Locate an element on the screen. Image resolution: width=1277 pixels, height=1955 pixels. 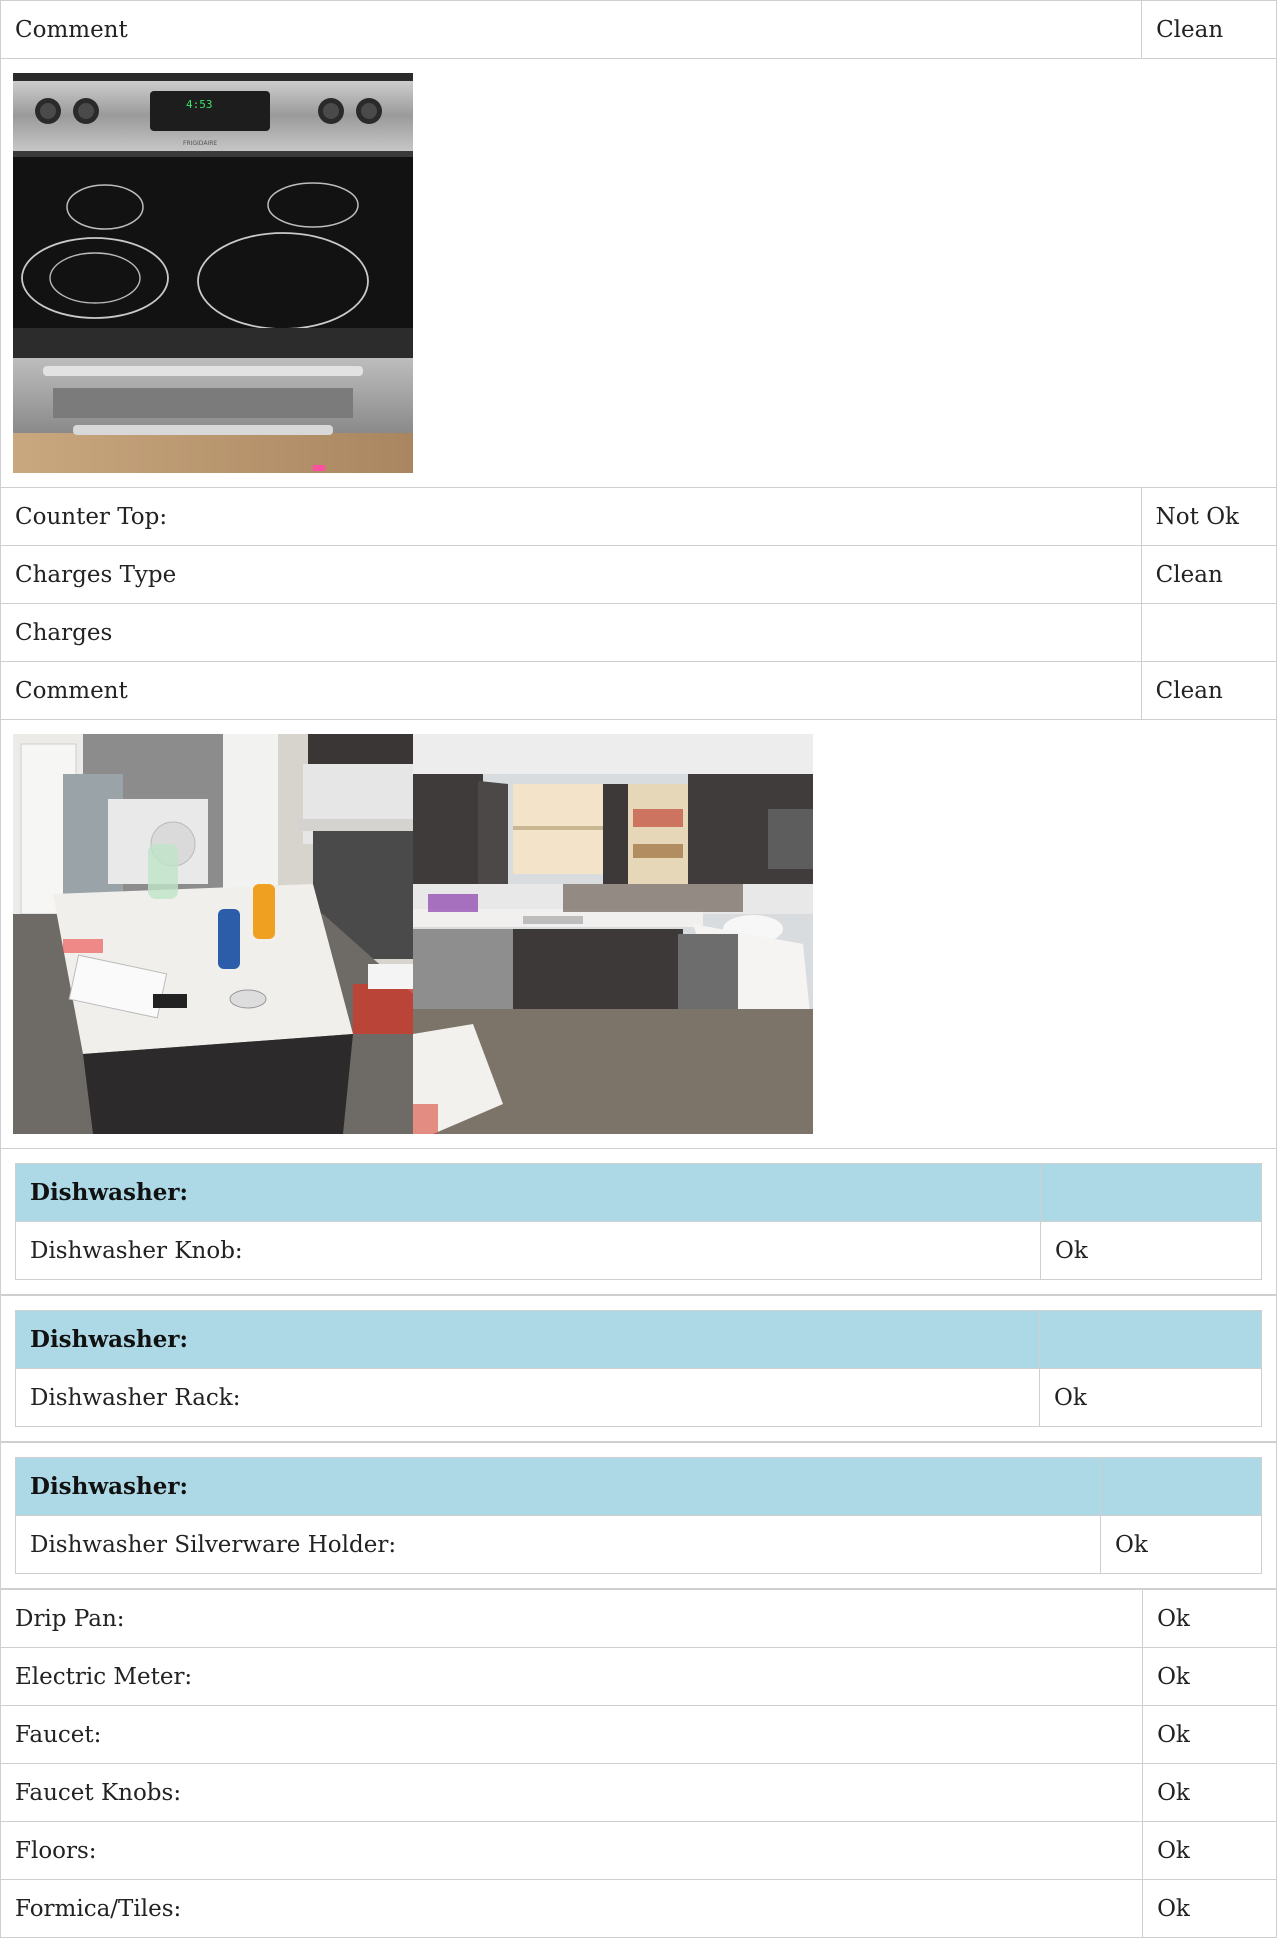
stove-photo: 4:53 FRIGIDAIRE is located at coordinates (213, 273).